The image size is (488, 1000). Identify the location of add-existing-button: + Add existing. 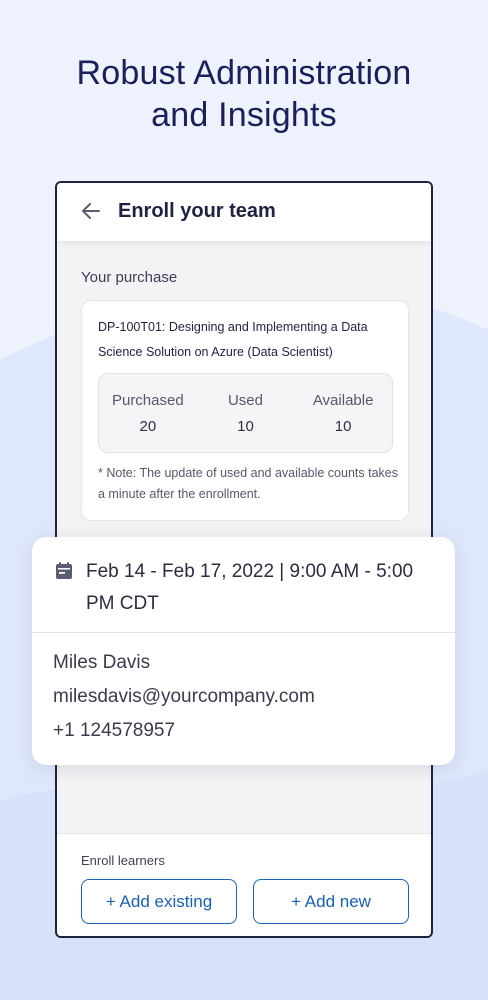
(159, 901).